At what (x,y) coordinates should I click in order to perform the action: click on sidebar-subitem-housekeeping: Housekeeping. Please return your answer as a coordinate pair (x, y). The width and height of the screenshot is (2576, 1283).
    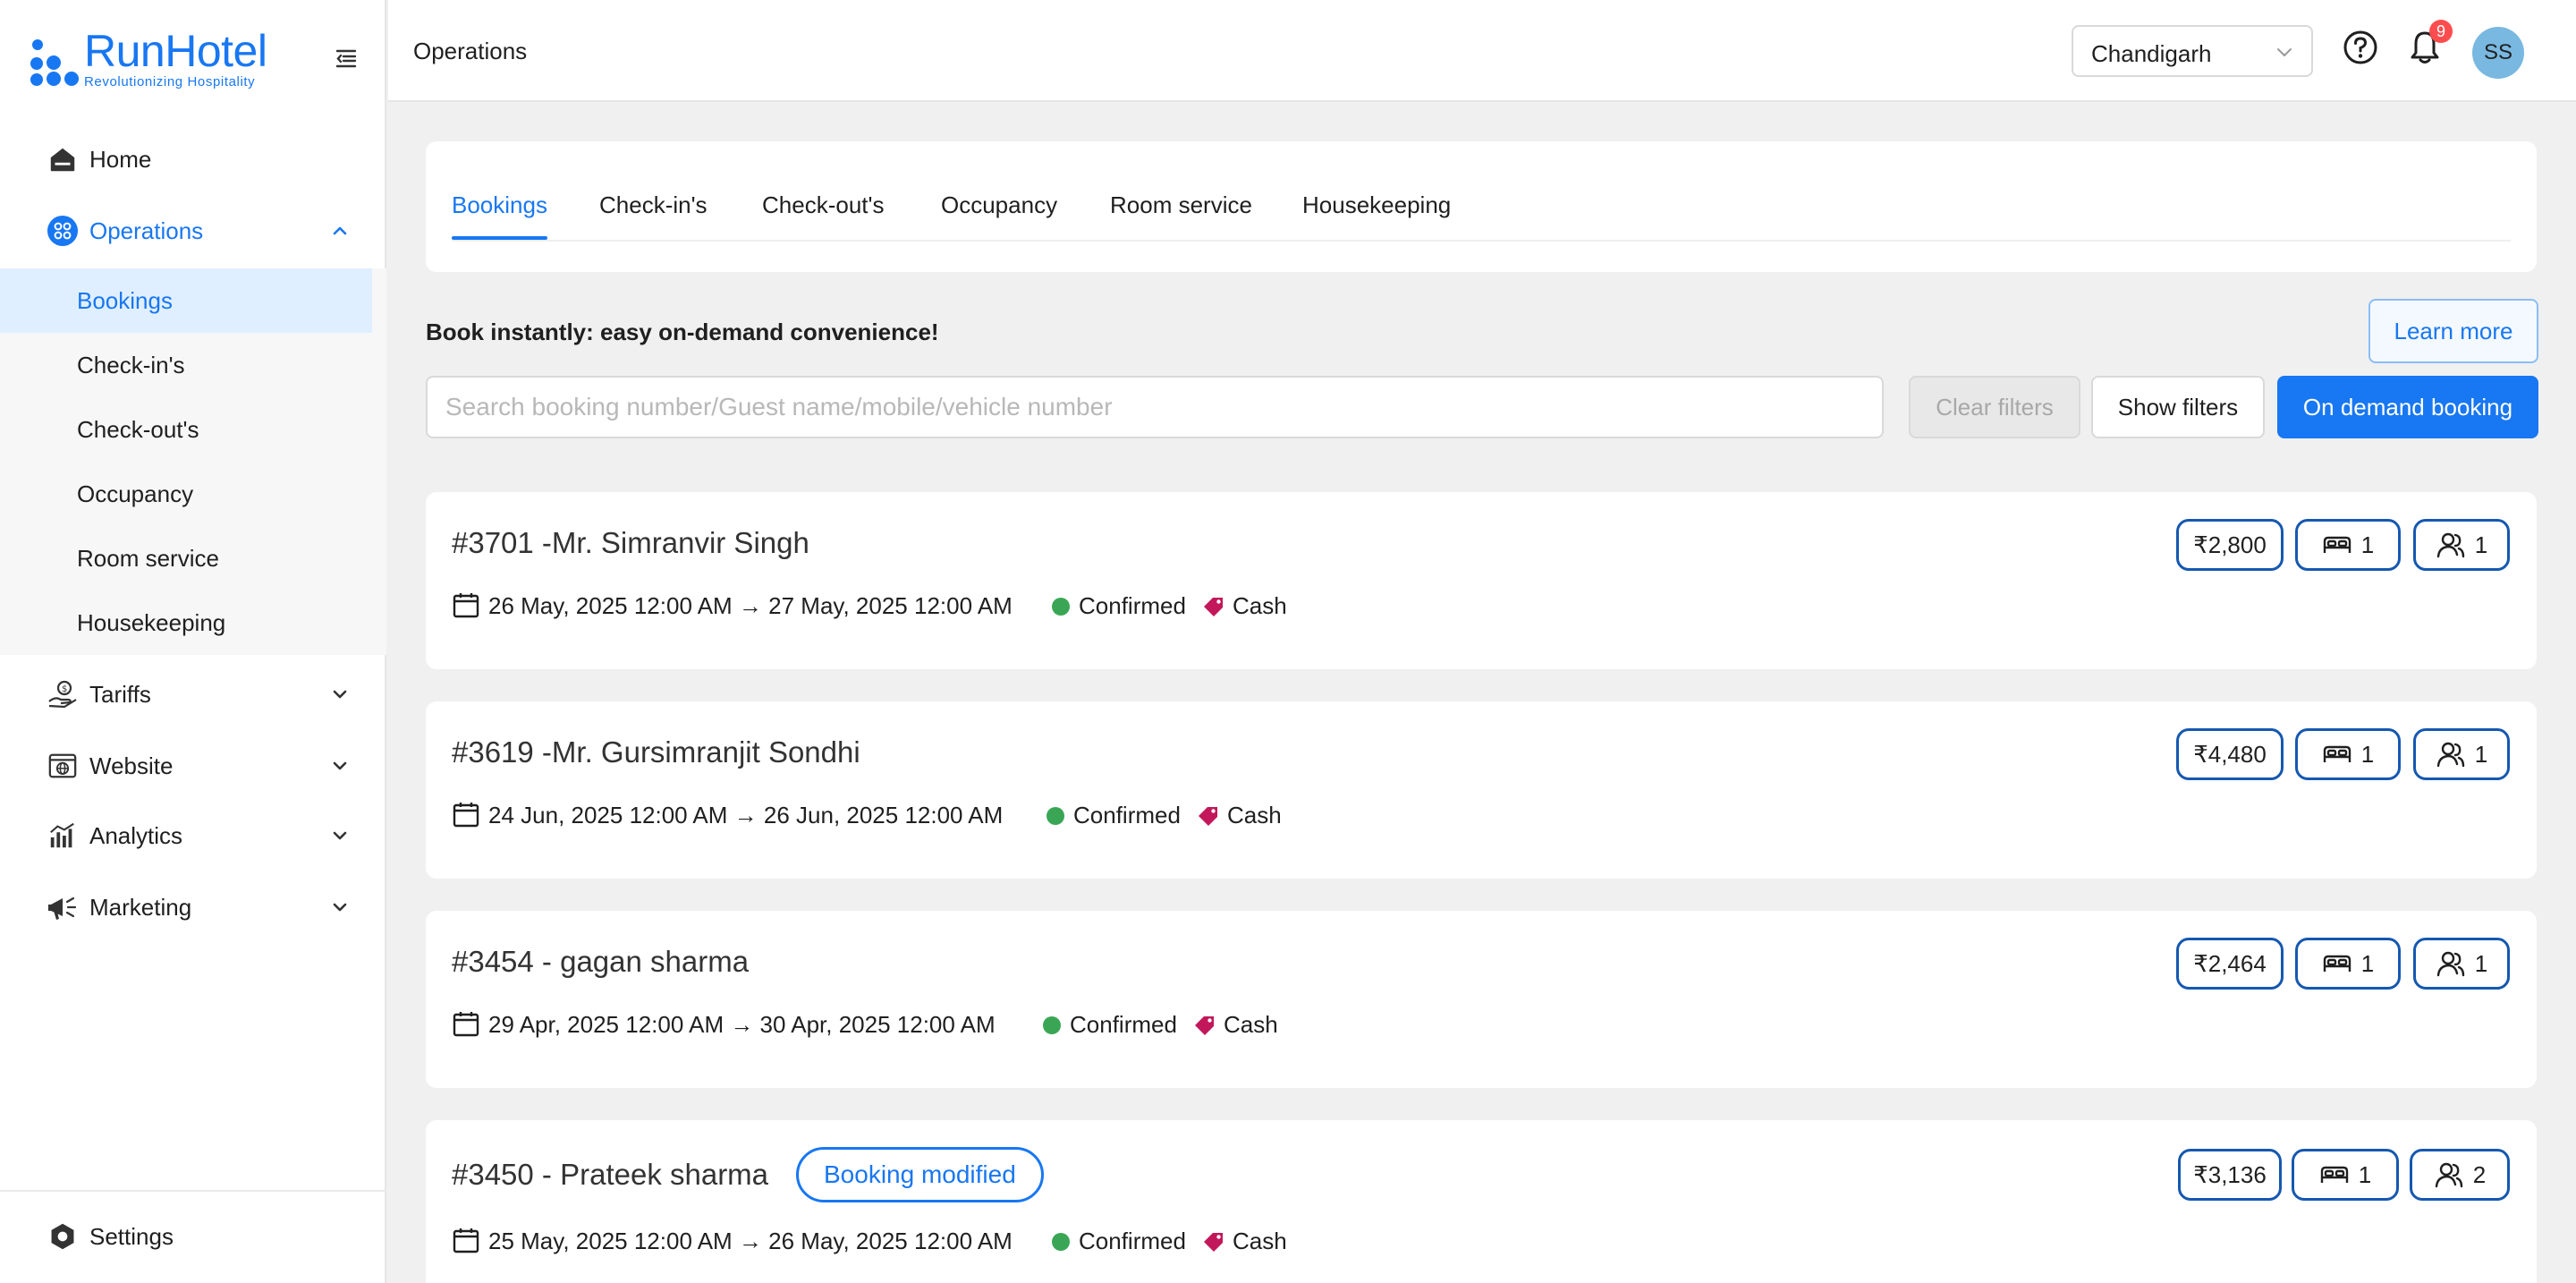
    Looking at the image, I should click on (186, 623).